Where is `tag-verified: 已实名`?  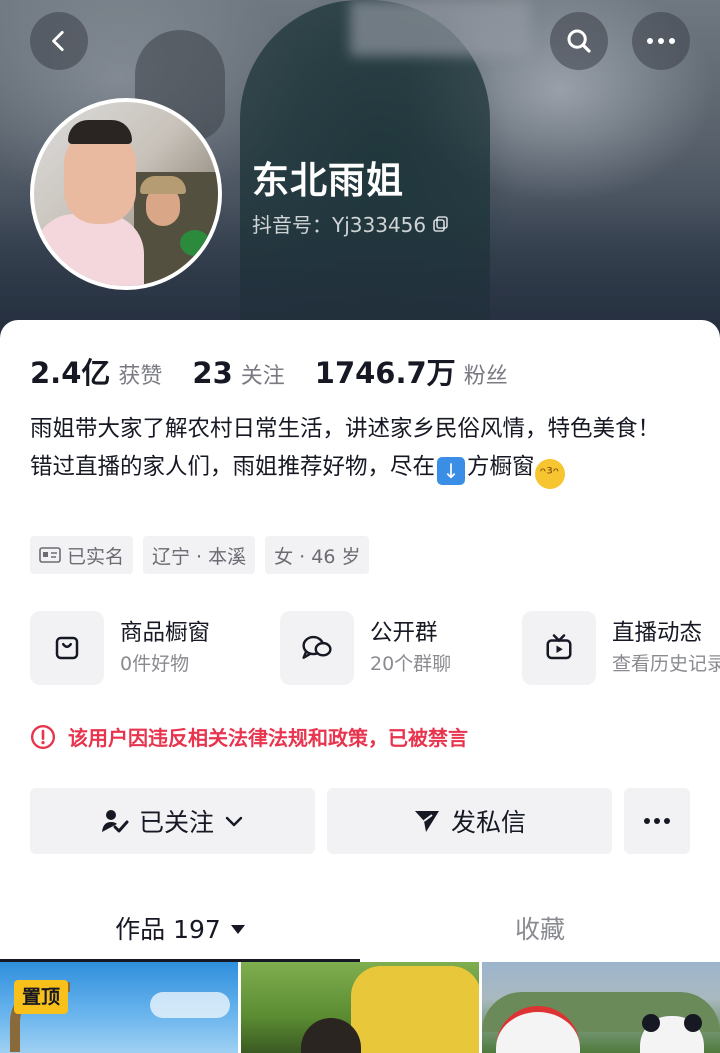
tag-verified: 已实名 is located at coordinates (82, 555).